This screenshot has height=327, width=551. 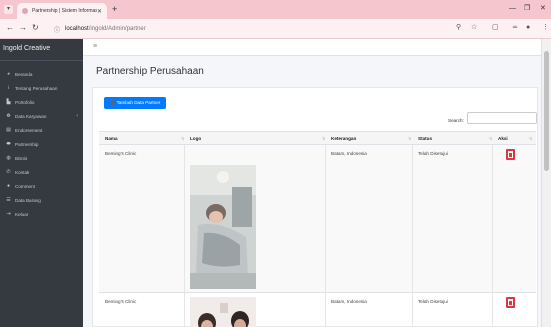 I want to click on zoom-icon: ⚲, so click(x=458, y=28).